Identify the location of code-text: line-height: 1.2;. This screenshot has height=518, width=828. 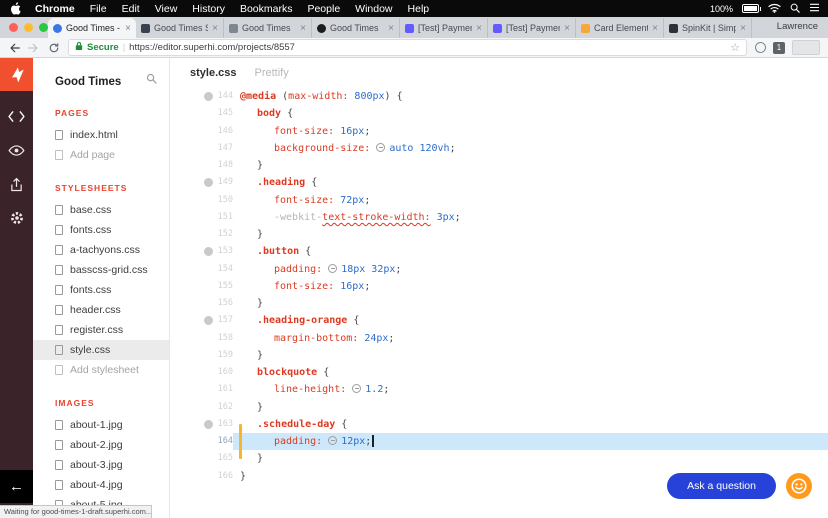
(530, 389).